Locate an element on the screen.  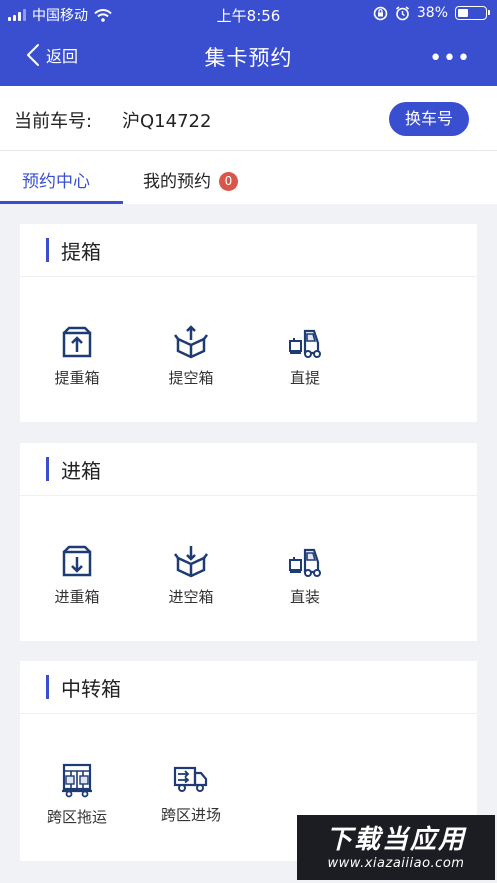
rotation-lock-icon is located at coordinates (380, 13).